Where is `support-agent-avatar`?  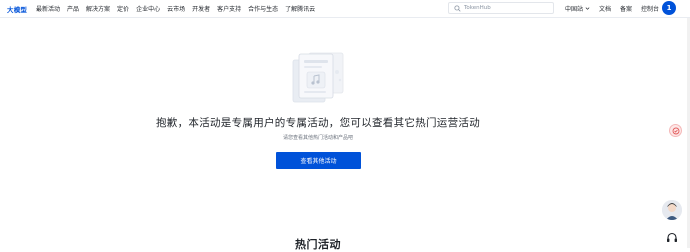
support-agent-avatar is located at coordinates (672, 210).